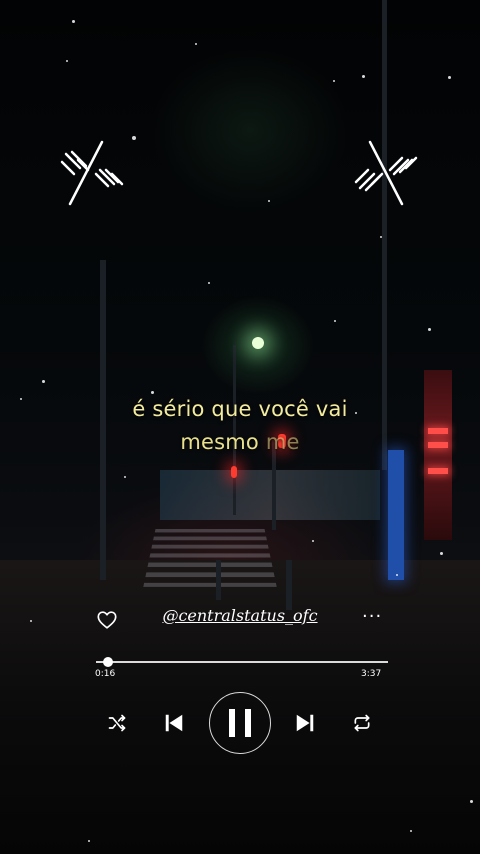  I want to click on skip-previous-icon, so click(174, 723).